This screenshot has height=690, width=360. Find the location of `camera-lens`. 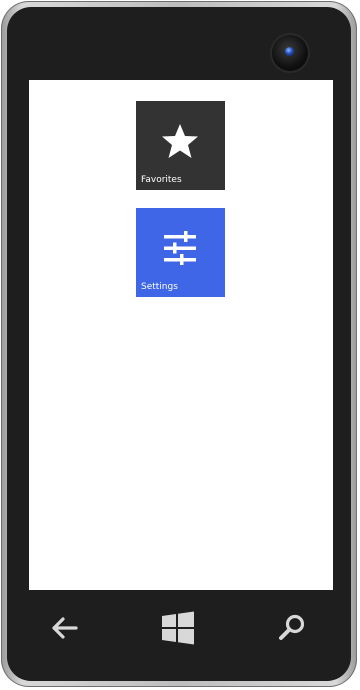

camera-lens is located at coordinates (289, 51).